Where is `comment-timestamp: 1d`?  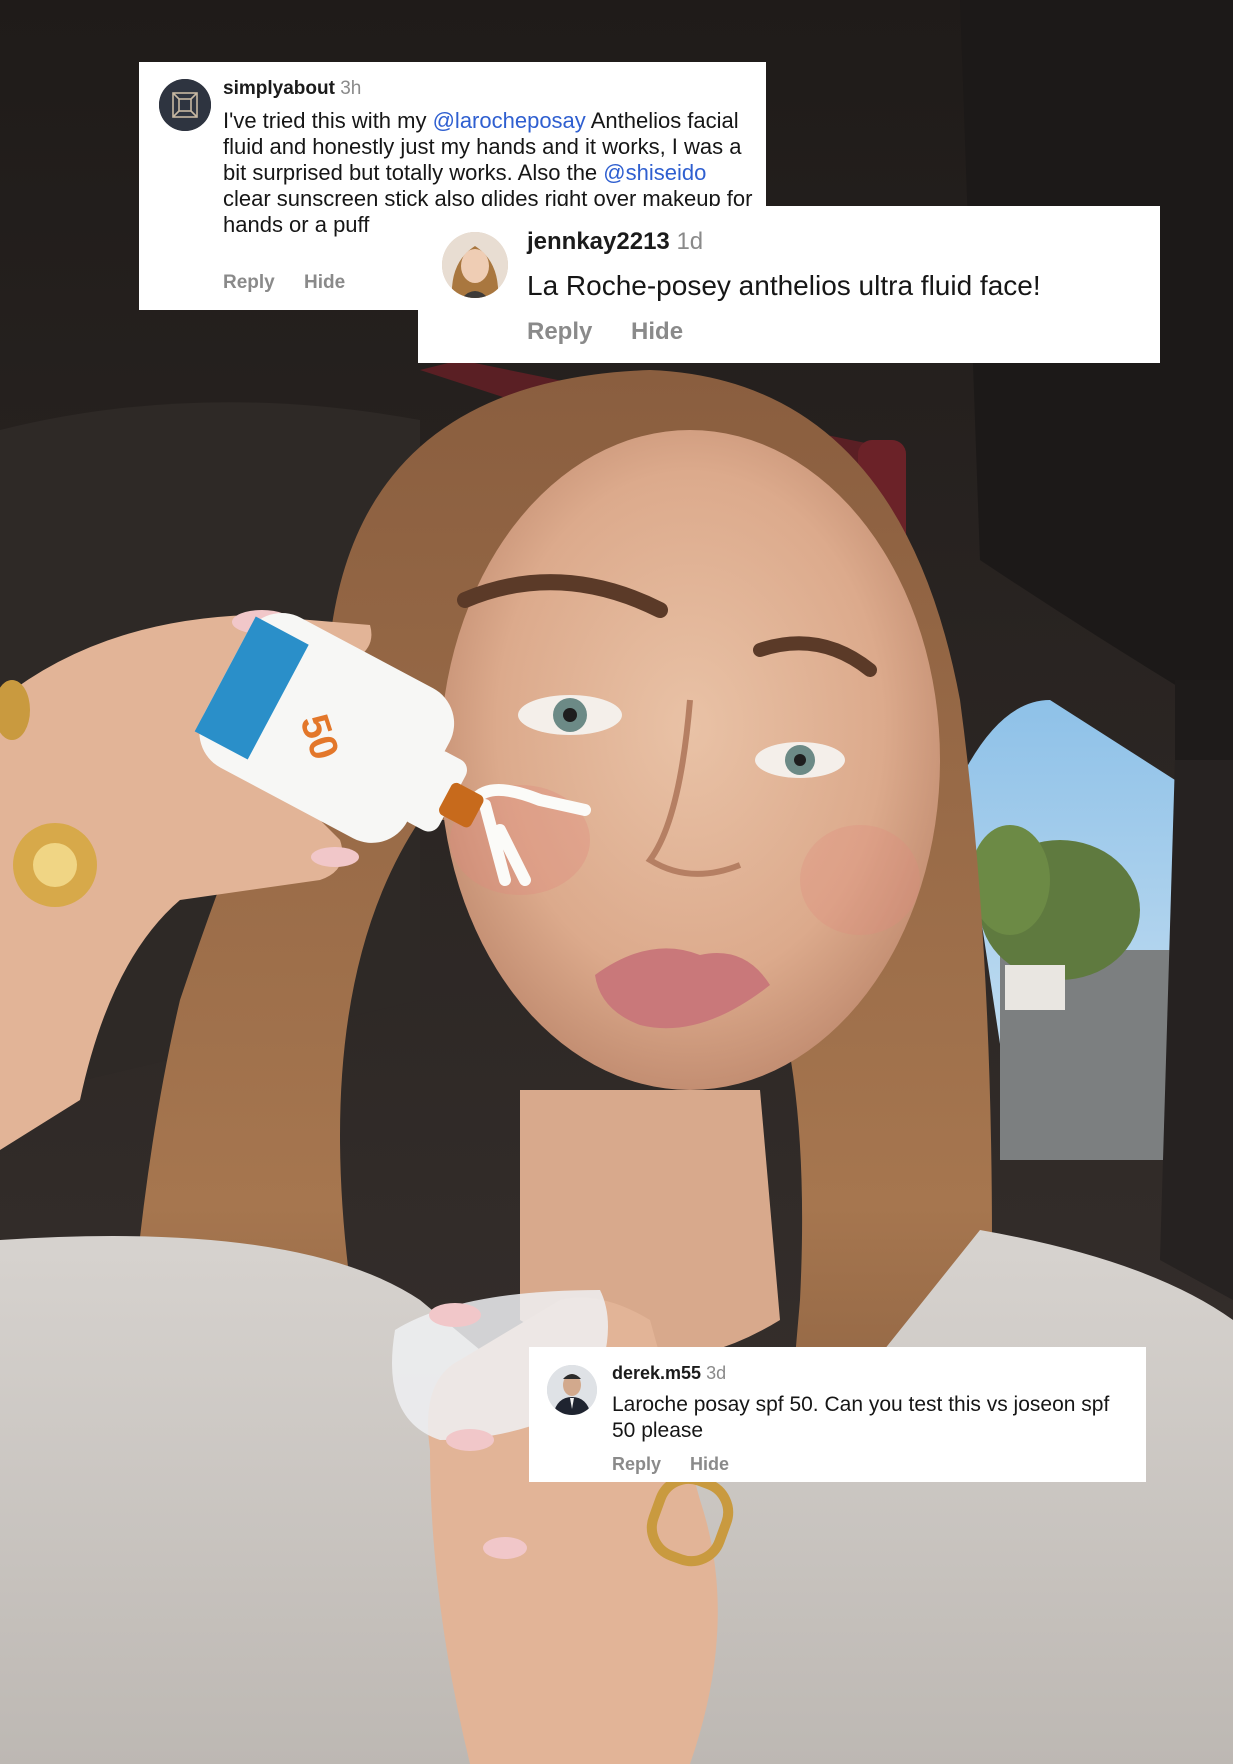
comment-timestamp: 1d is located at coordinates (690, 241).